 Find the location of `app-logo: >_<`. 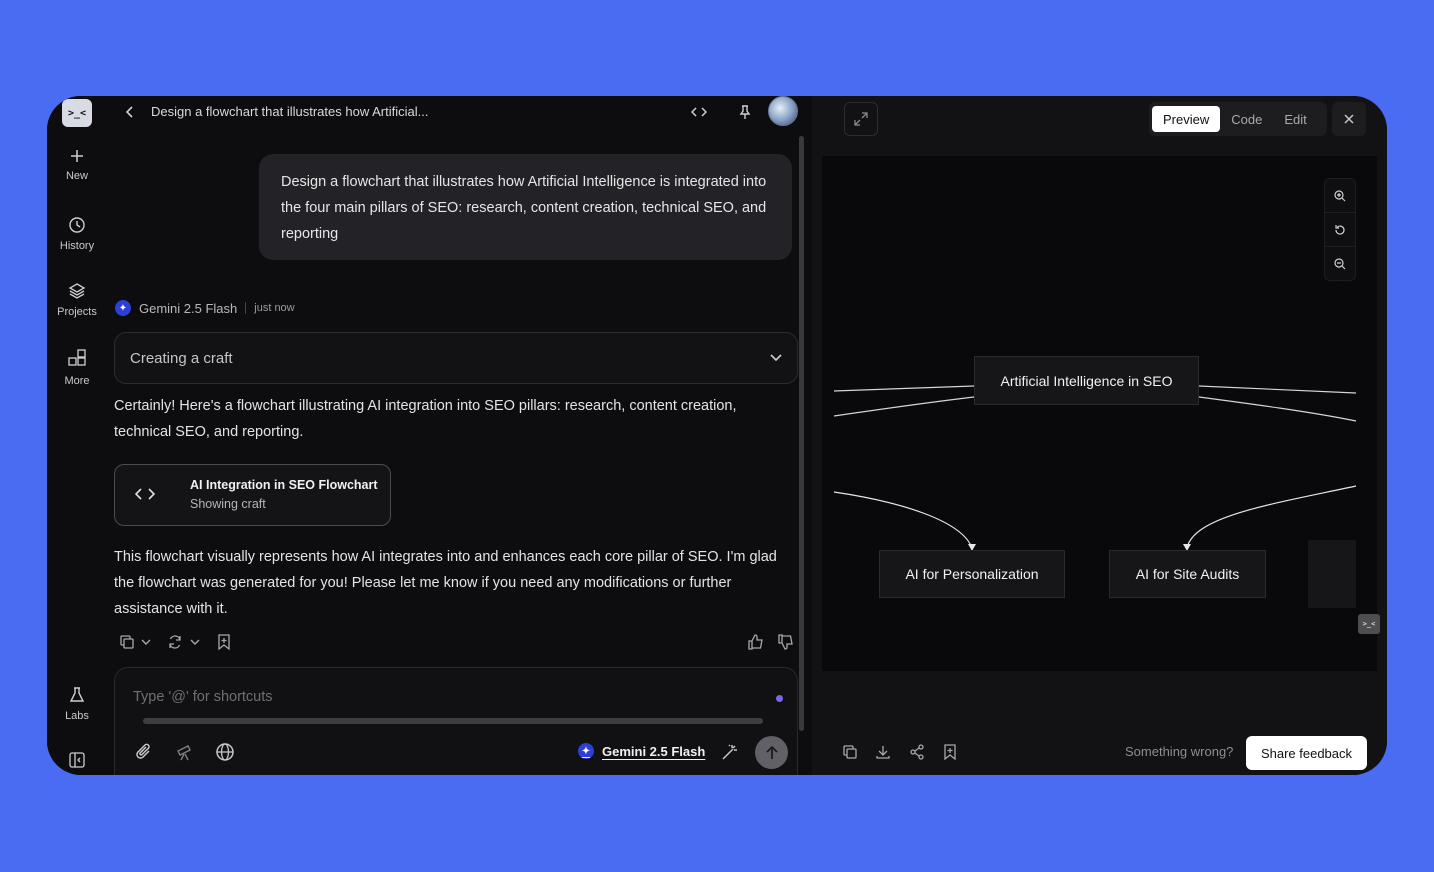

app-logo: >_< is located at coordinates (77, 113).